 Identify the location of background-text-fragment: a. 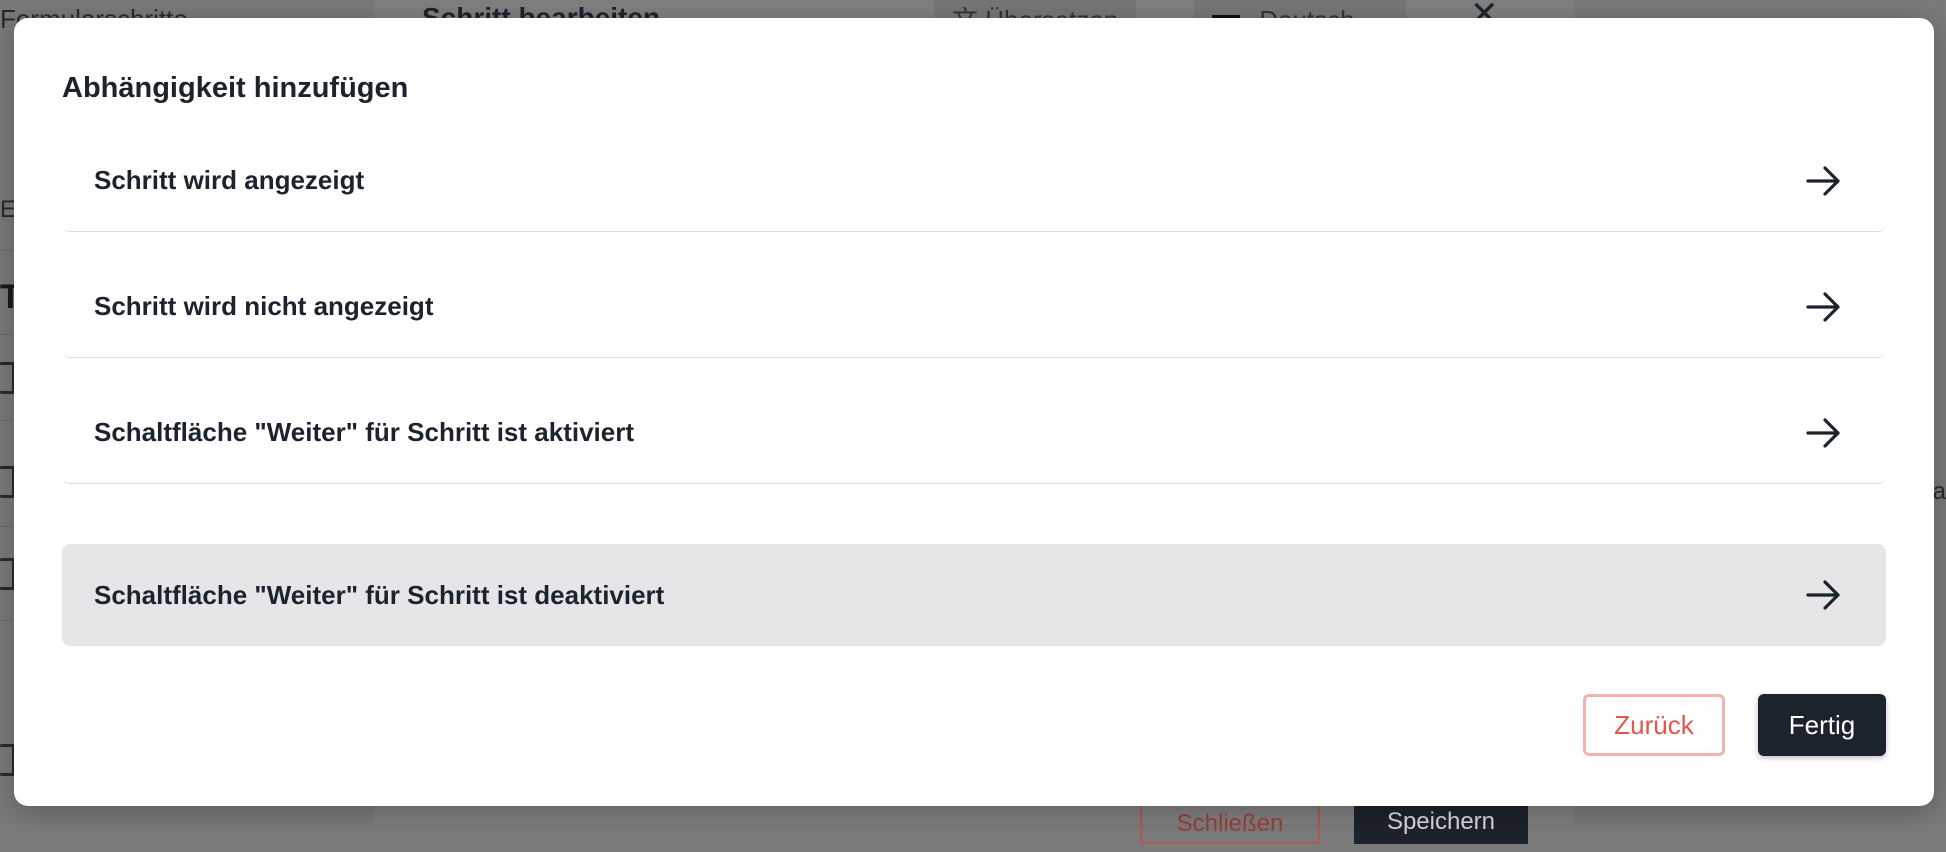
(1939, 491).